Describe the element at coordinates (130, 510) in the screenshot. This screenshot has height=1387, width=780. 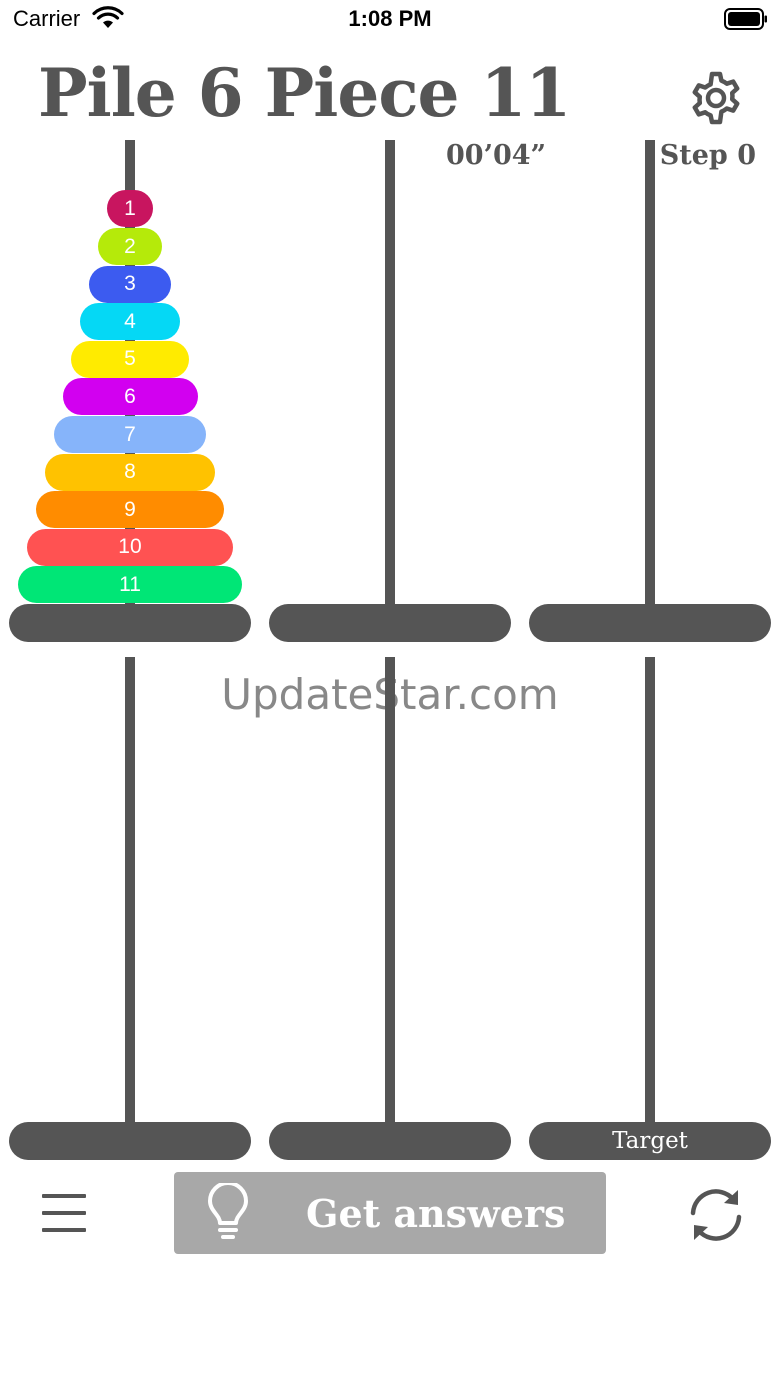
I see `disk-9: 9` at that location.